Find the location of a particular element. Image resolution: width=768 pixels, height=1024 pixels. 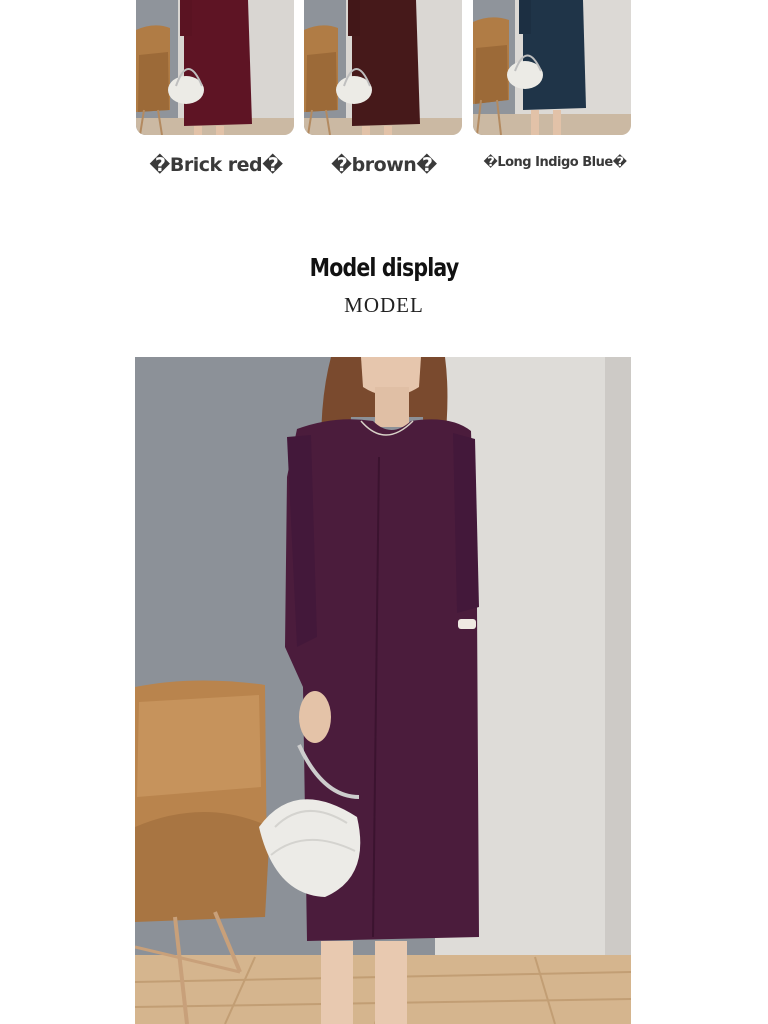

swatch-long-indigo-blue-image is located at coordinates (552, 67).